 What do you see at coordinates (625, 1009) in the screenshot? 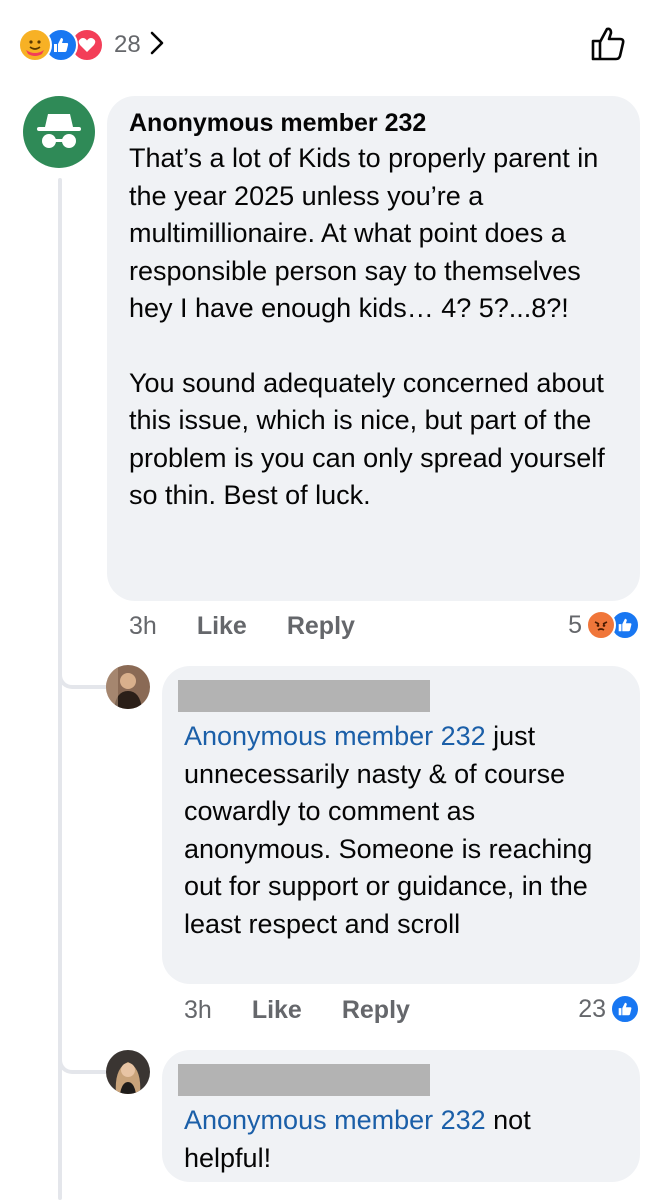
I see `like-icon` at bounding box center [625, 1009].